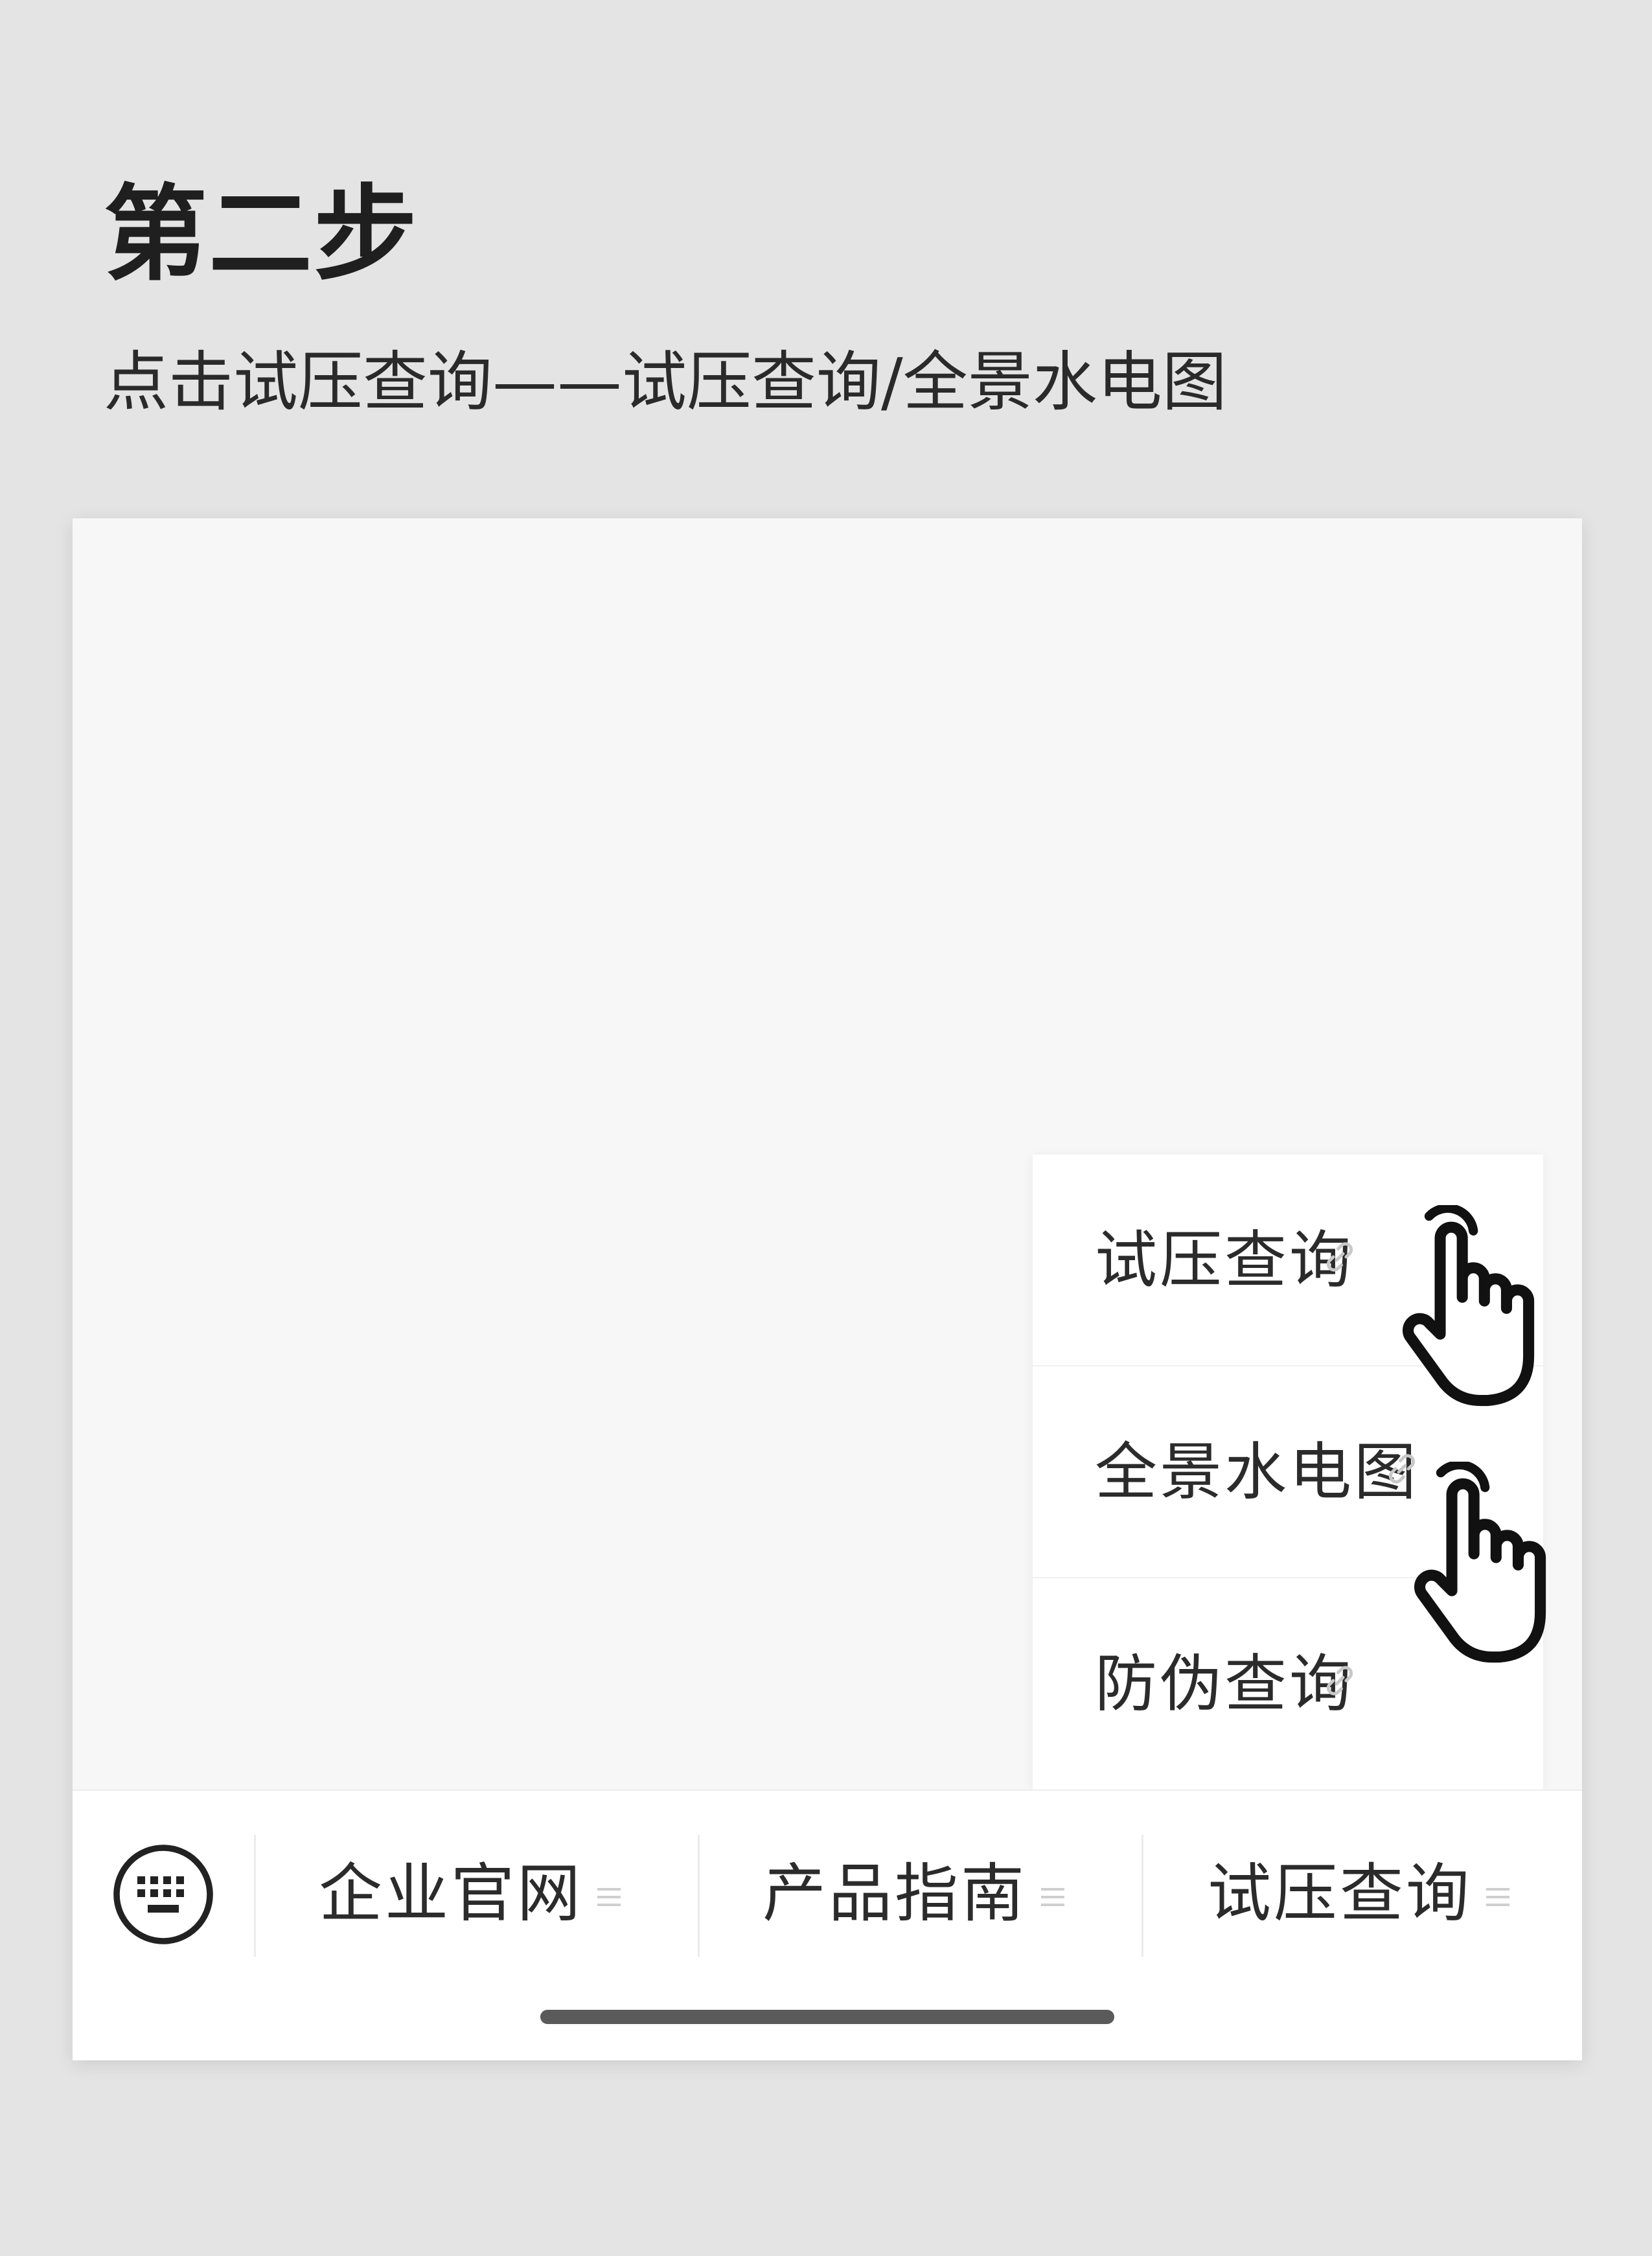 The height and width of the screenshot is (2256, 1652). I want to click on bottom-menu-bar: 企业官网 产品指南 试压查询, so click(827, 1925).